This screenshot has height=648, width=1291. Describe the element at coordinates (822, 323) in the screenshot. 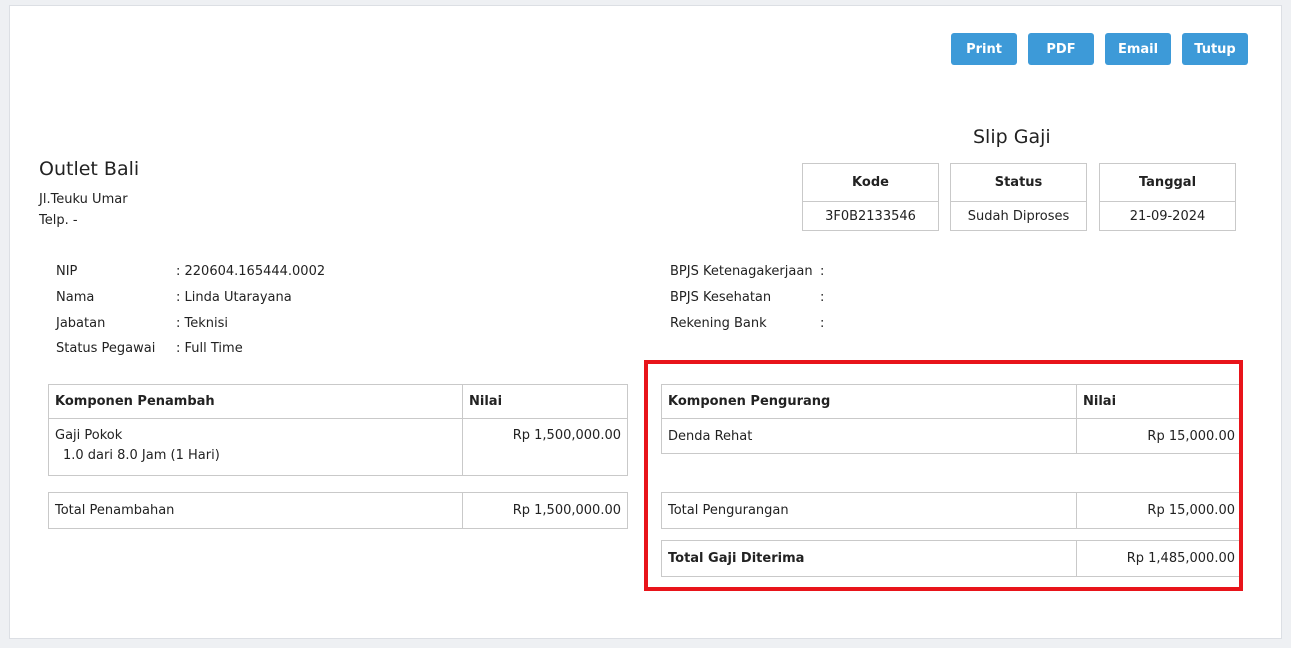

I see `rekening-value: :` at that location.